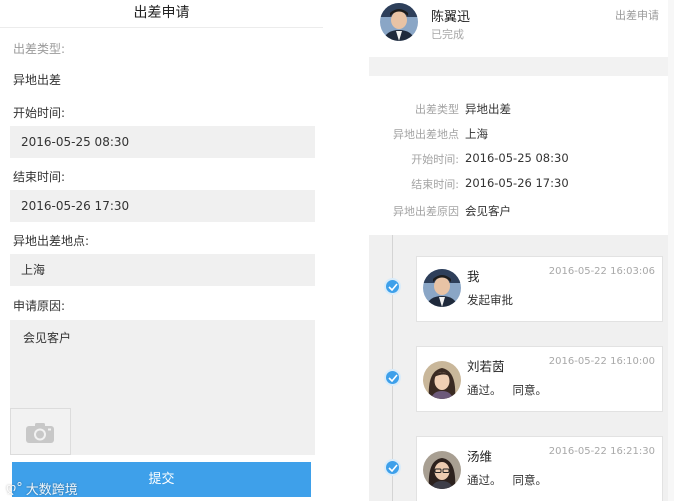  Describe the element at coordinates (426, 211) in the screenshot. I see `detail-key: 异地出差原因` at that location.